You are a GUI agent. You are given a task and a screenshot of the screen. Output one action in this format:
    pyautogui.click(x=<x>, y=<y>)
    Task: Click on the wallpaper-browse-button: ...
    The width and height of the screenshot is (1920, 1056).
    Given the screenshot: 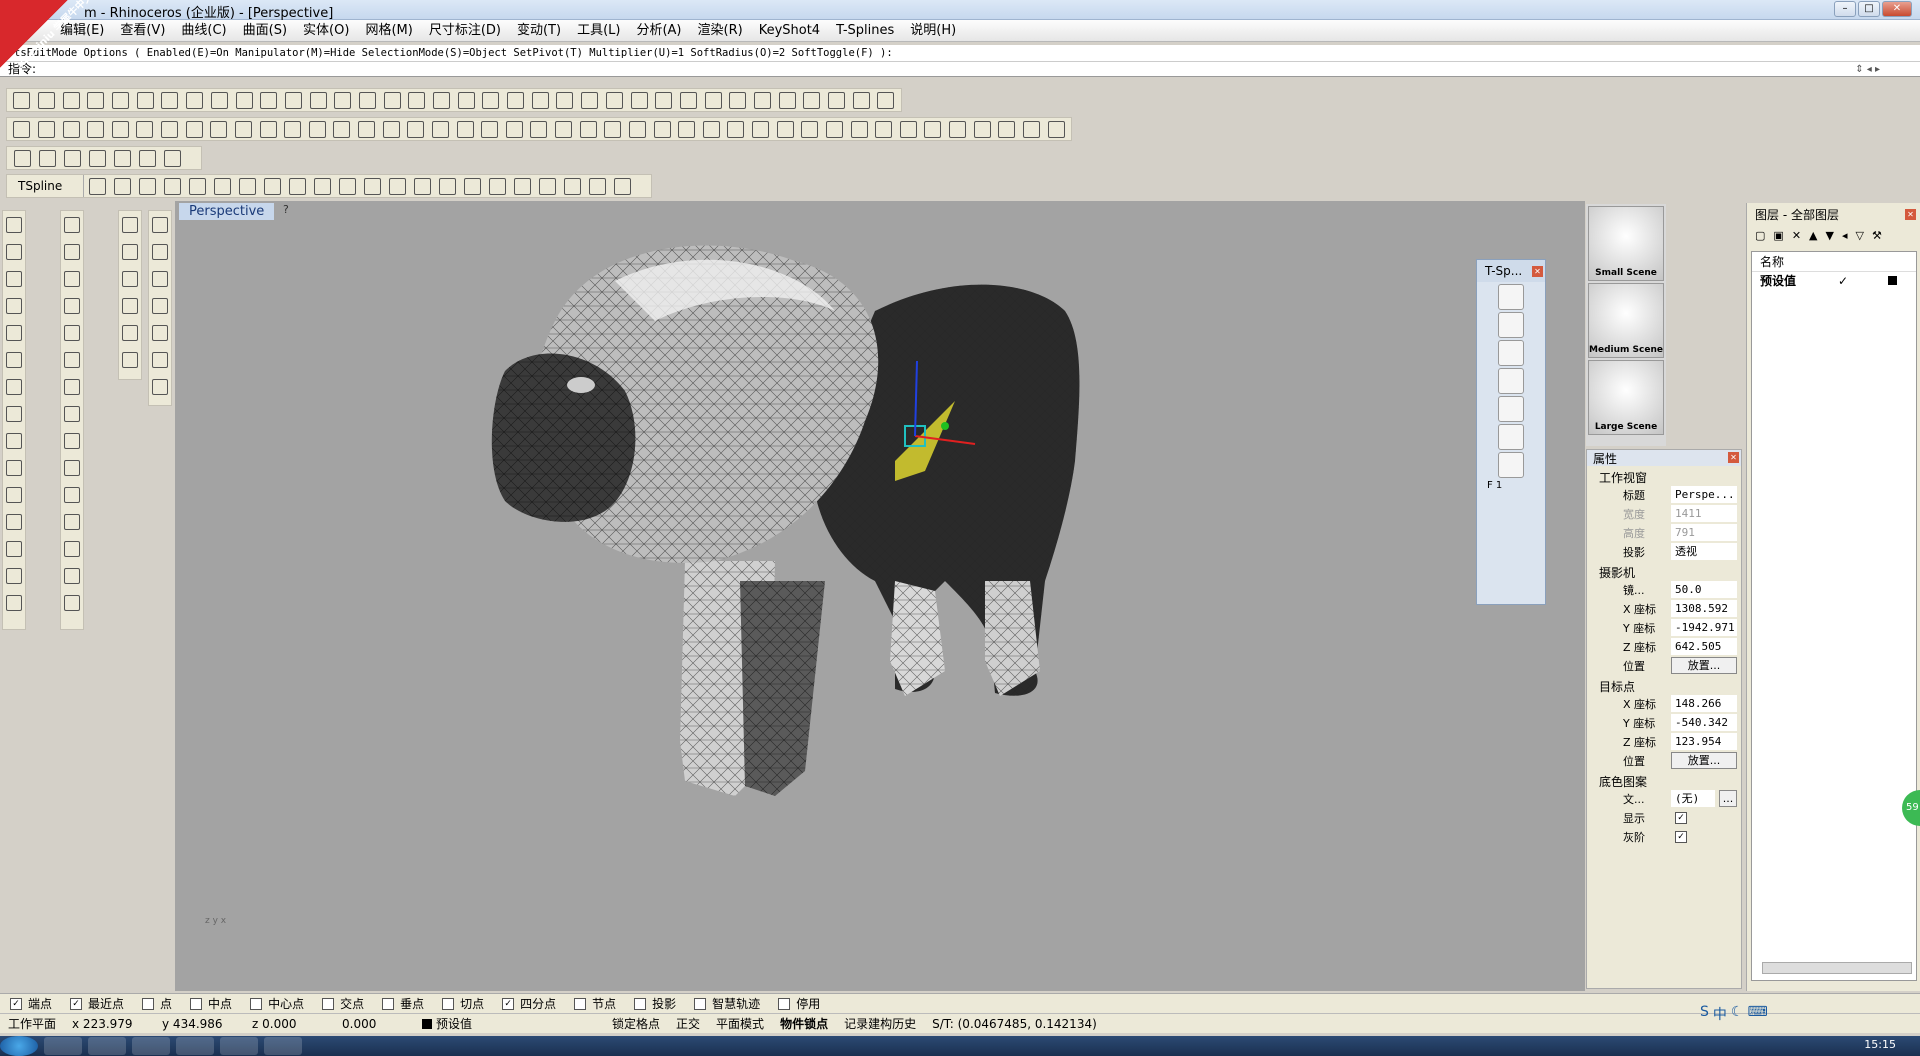 What is the action you would take?
    pyautogui.click(x=1728, y=798)
    